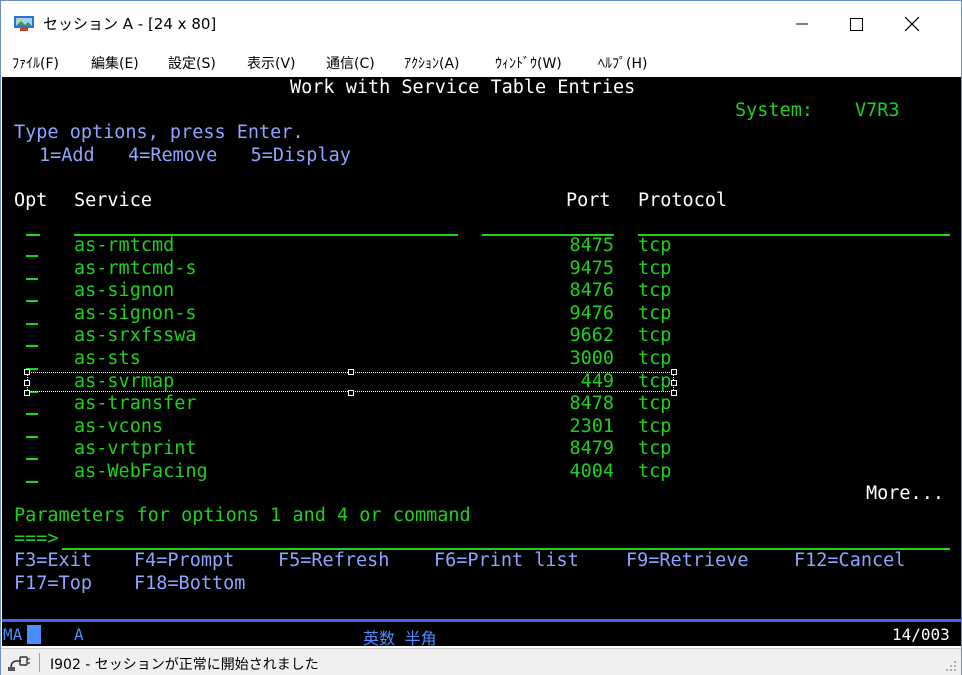 The width and height of the screenshot is (962, 675). What do you see at coordinates (481, 24) in the screenshot?
I see `title-bar: セッション A - [24 x 80]` at bounding box center [481, 24].